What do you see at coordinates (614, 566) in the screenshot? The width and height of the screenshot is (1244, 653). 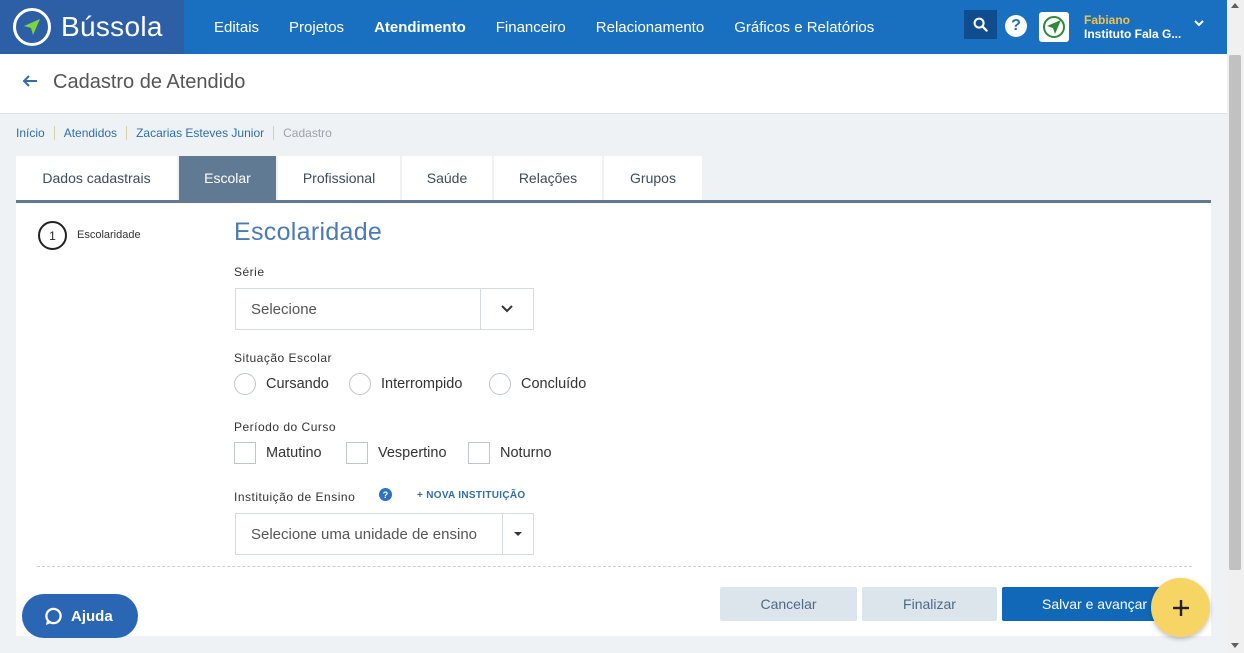 I see `divider` at bounding box center [614, 566].